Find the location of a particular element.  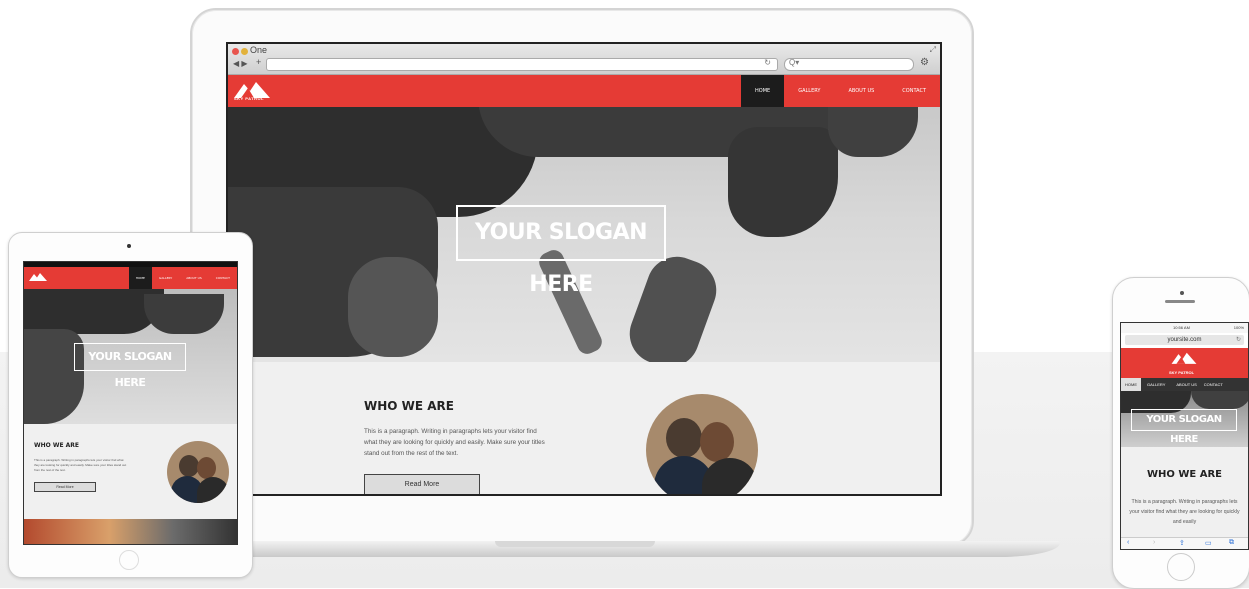

phone-home-button is located at coordinates (1181, 567).